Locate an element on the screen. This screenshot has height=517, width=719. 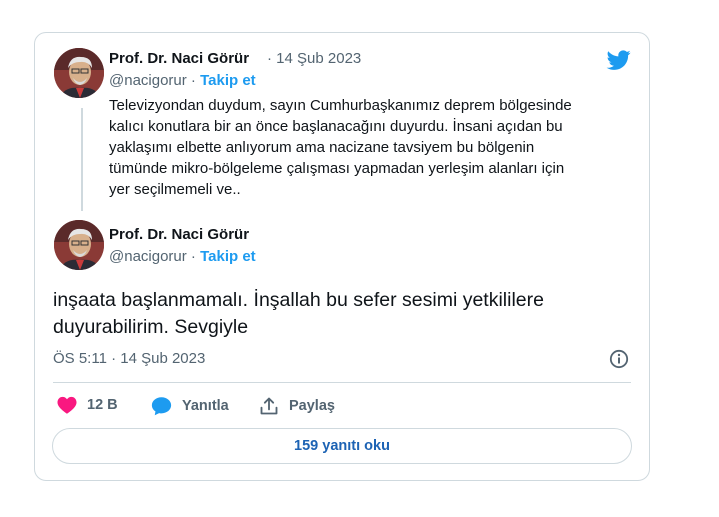
tweet-text-line: yer seçilmemeli ve.. is located at coordinates (175, 189).